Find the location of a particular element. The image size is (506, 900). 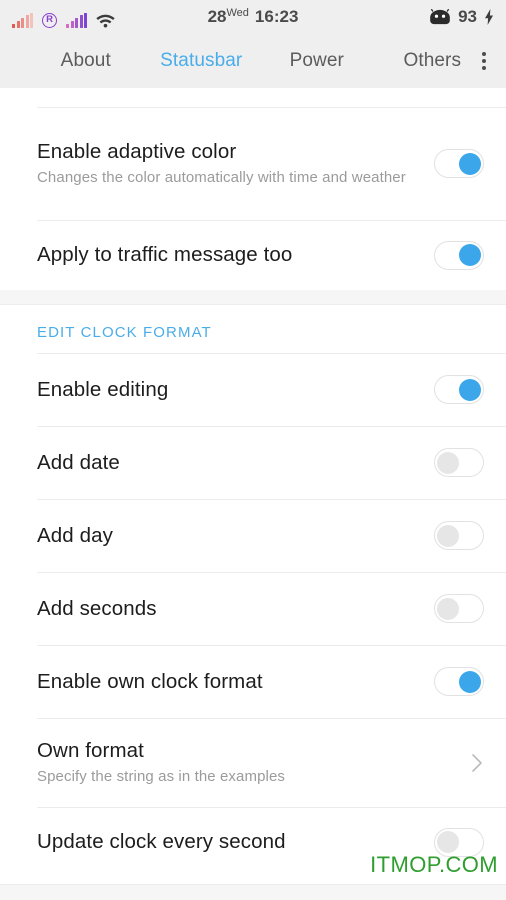

tab-statusbar: Statusbar is located at coordinates (202, 61).